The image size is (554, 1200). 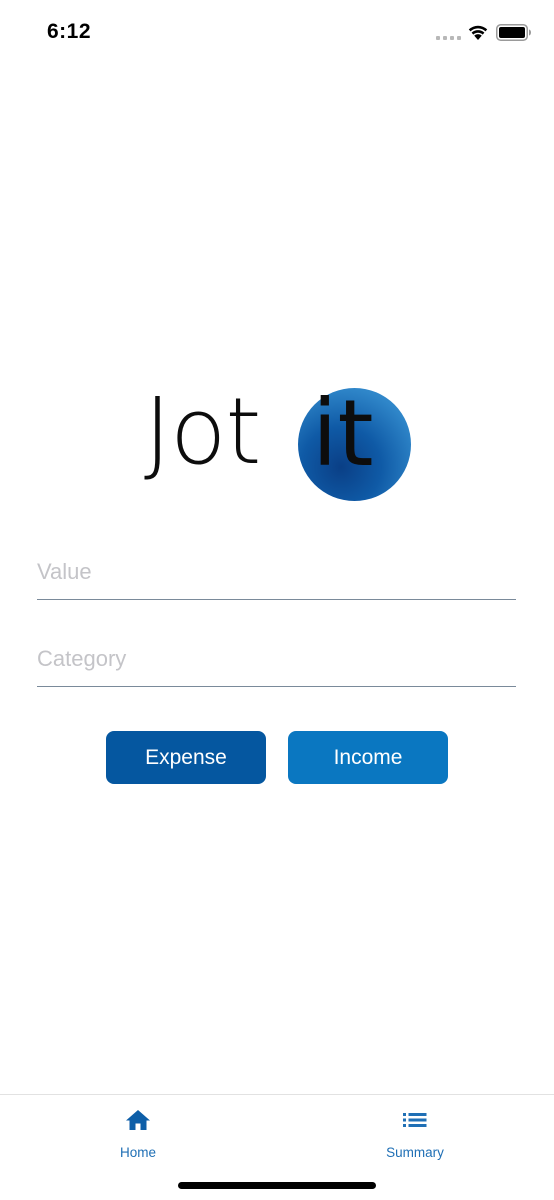 What do you see at coordinates (368, 757) in the screenshot?
I see `income-button: Income` at bounding box center [368, 757].